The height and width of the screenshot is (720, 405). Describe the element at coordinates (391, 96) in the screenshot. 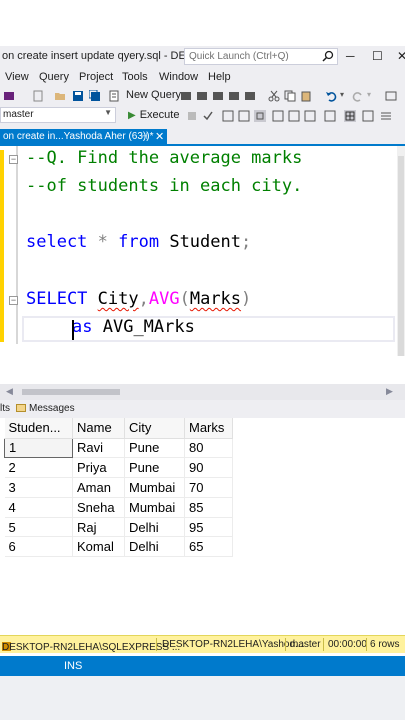

I see `navigate-icon` at that location.